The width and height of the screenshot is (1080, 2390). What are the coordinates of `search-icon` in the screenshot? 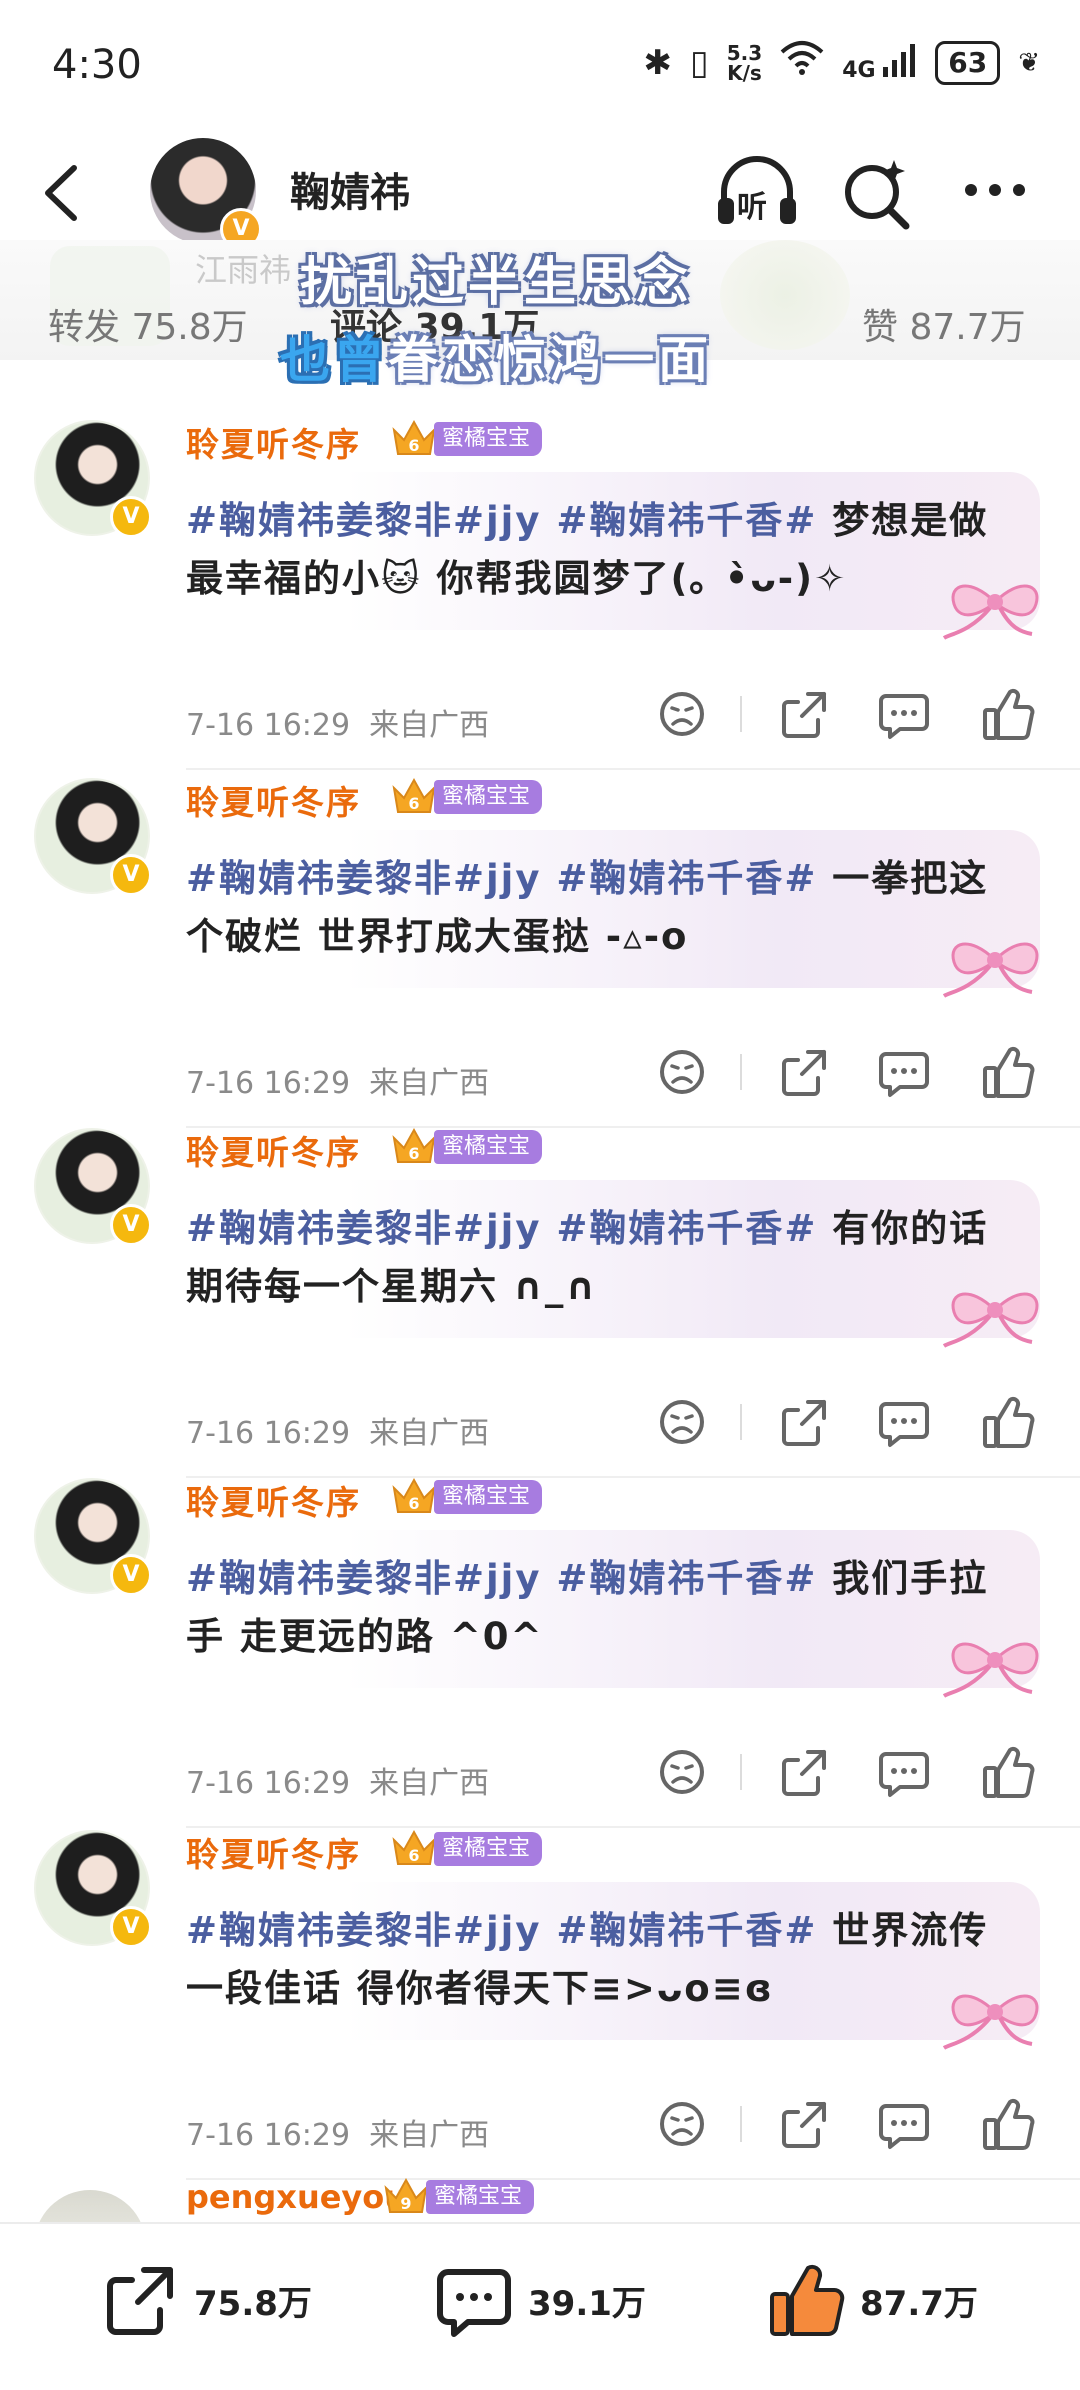 It's located at (877, 195).